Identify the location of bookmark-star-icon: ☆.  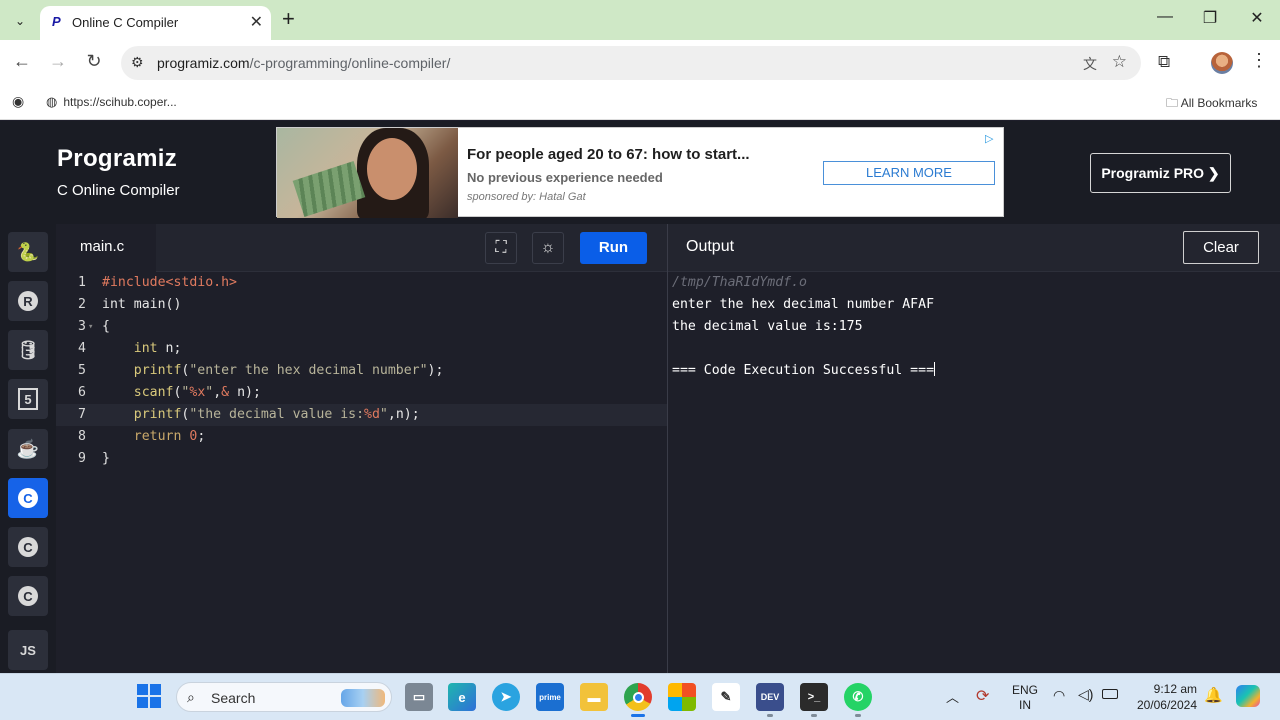
(1119, 62).